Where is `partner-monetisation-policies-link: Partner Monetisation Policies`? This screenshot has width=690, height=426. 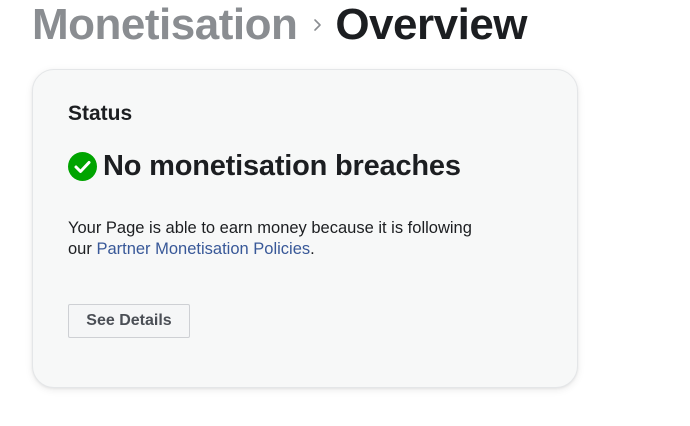
partner-monetisation-policies-link: Partner Monetisation Policies is located at coordinates (203, 249).